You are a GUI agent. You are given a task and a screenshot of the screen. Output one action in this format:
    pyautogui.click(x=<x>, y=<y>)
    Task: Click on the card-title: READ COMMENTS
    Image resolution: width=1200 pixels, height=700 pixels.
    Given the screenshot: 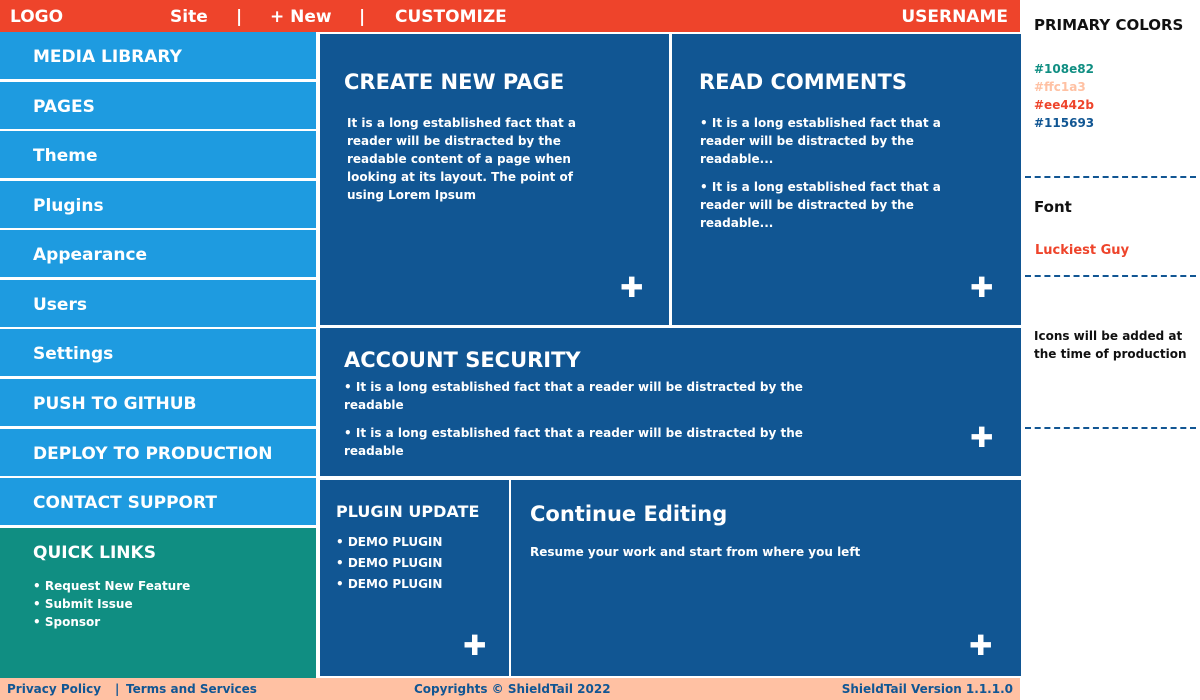 What is the action you would take?
    pyautogui.click(x=803, y=82)
    